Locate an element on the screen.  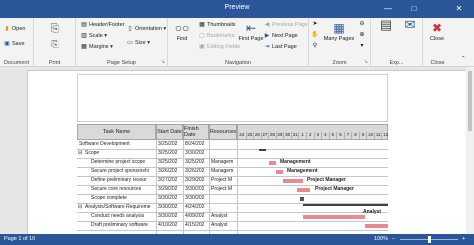
find-button: ○○ Find is located at coordinates (182, 31).